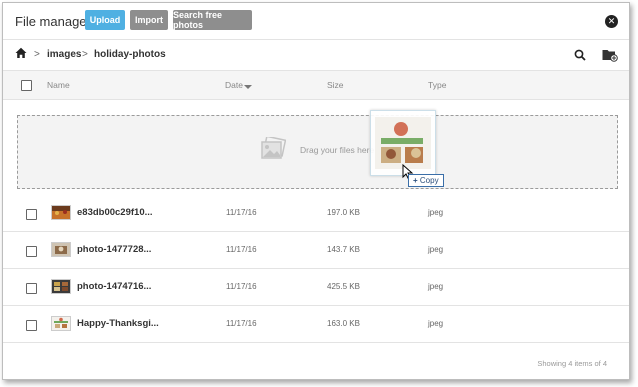 The width and height of the screenshot is (638, 387). What do you see at coordinates (415, 180) in the screenshot?
I see `copy-plus-icon: +` at bounding box center [415, 180].